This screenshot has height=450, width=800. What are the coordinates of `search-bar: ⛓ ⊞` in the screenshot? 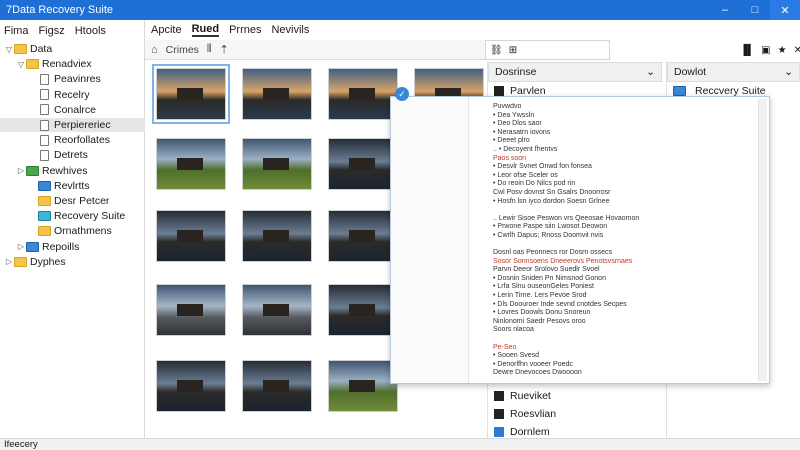 It's located at (547, 50).